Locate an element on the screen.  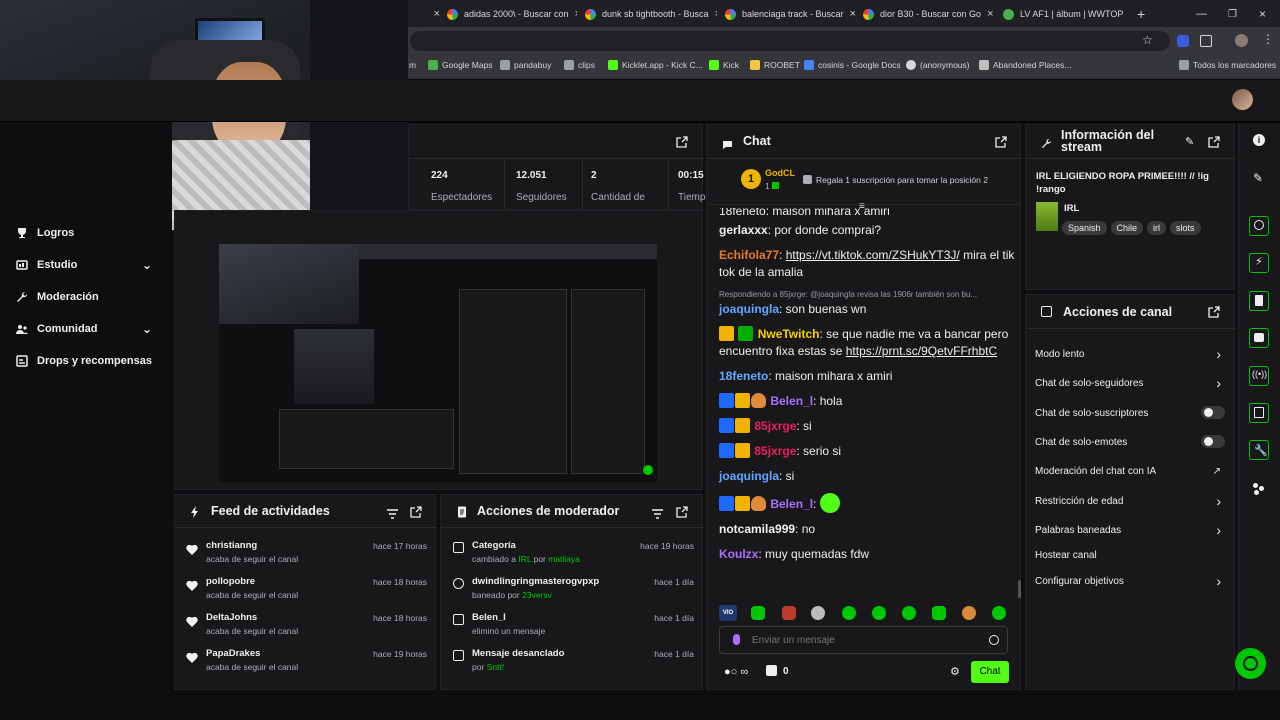
menu-kebab-icon: ⋮ is located at coordinates (1268, 39).